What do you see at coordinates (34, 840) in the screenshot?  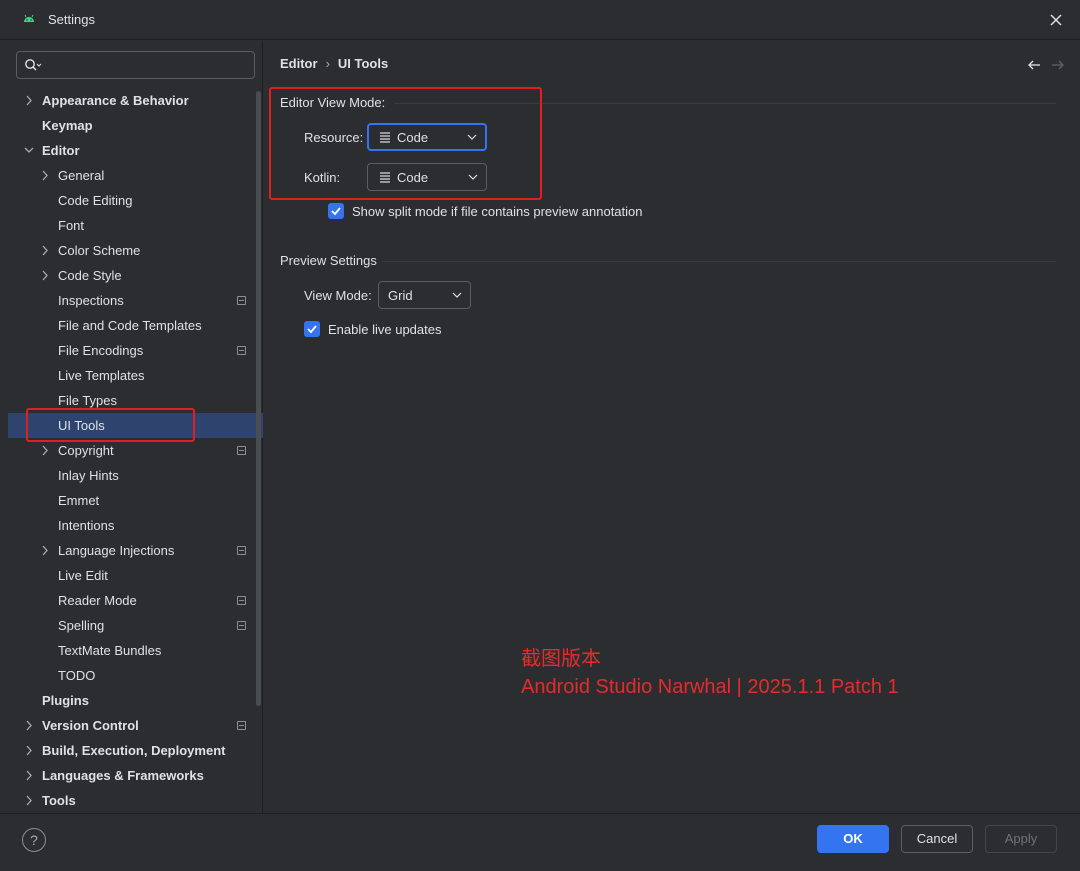 I see `help-icon: ?` at bounding box center [34, 840].